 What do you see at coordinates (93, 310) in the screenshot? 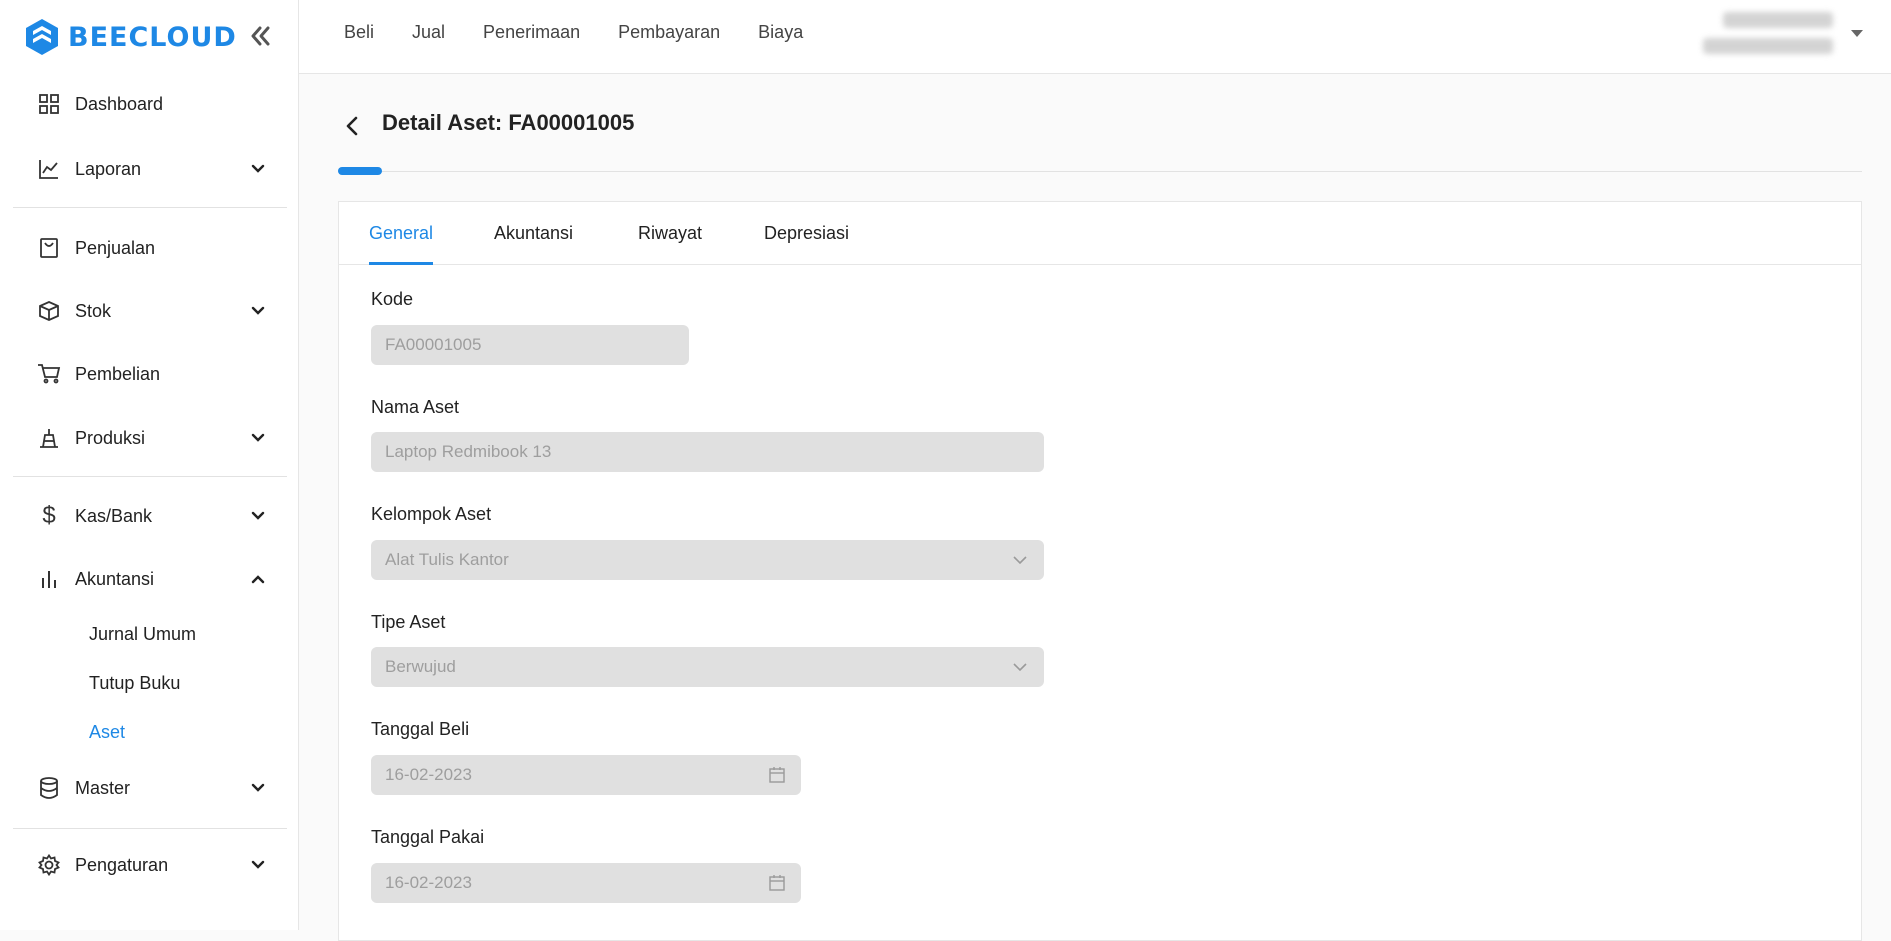
I see `sidebar-item-label: Stok` at bounding box center [93, 310].